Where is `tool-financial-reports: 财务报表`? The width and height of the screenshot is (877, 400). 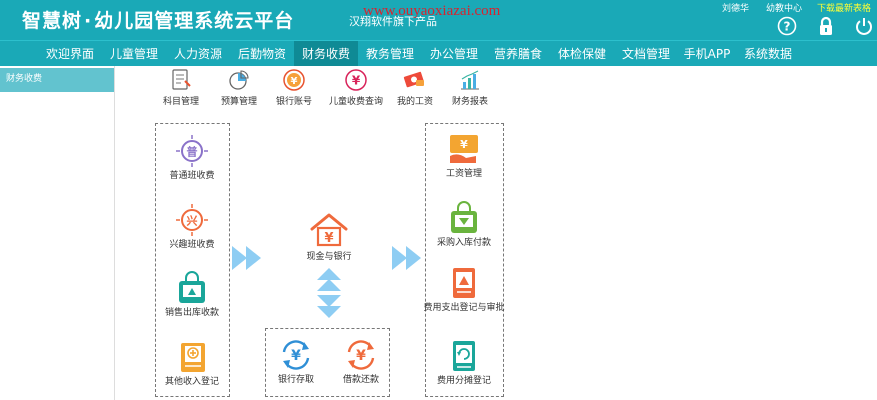 tool-financial-reports: 财务报表 is located at coordinates (470, 87).